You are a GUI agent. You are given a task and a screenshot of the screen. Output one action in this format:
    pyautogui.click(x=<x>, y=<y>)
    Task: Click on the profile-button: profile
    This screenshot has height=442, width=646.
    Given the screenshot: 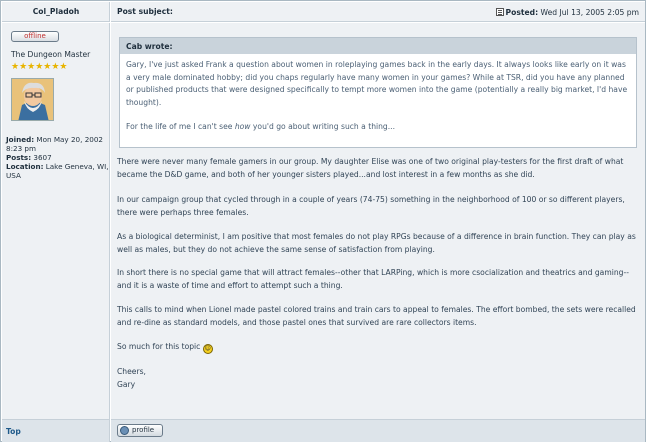 What is the action you would take?
    pyautogui.click(x=140, y=430)
    